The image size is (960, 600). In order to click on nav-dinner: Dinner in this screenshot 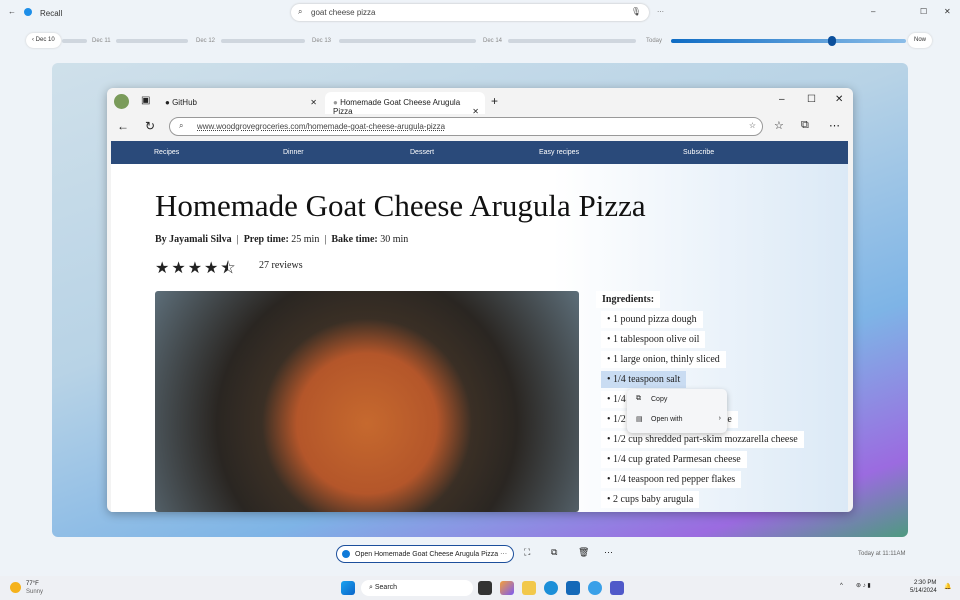, I will do `click(293, 152)`.